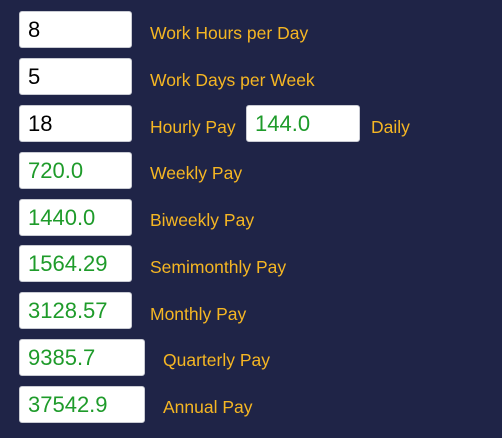  Describe the element at coordinates (75, 217) in the screenshot. I see `biweekly-pay-output: 1440.0` at that location.